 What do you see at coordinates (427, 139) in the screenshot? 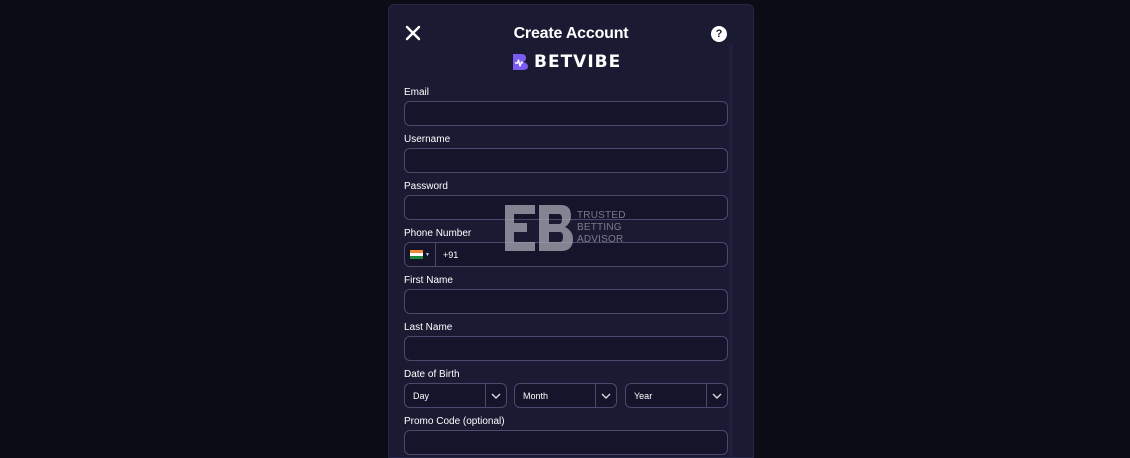
I see `username-label: Username` at bounding box center [427, 139].